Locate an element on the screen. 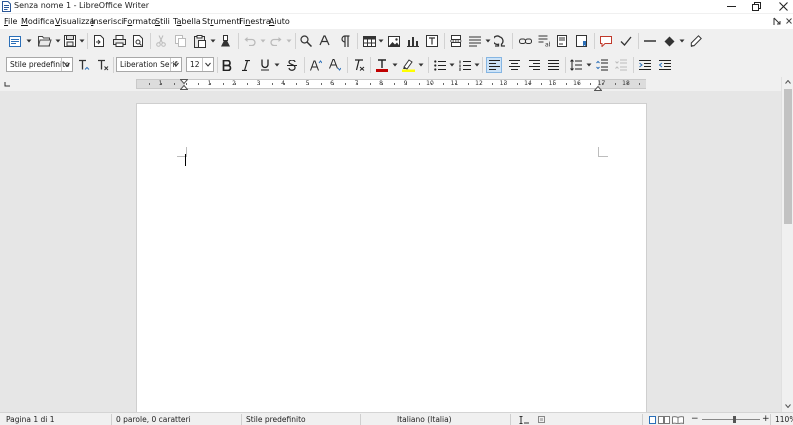 The height and width of the screenshot is (425, 793). new-document-button is located at coordinates (16, 41).